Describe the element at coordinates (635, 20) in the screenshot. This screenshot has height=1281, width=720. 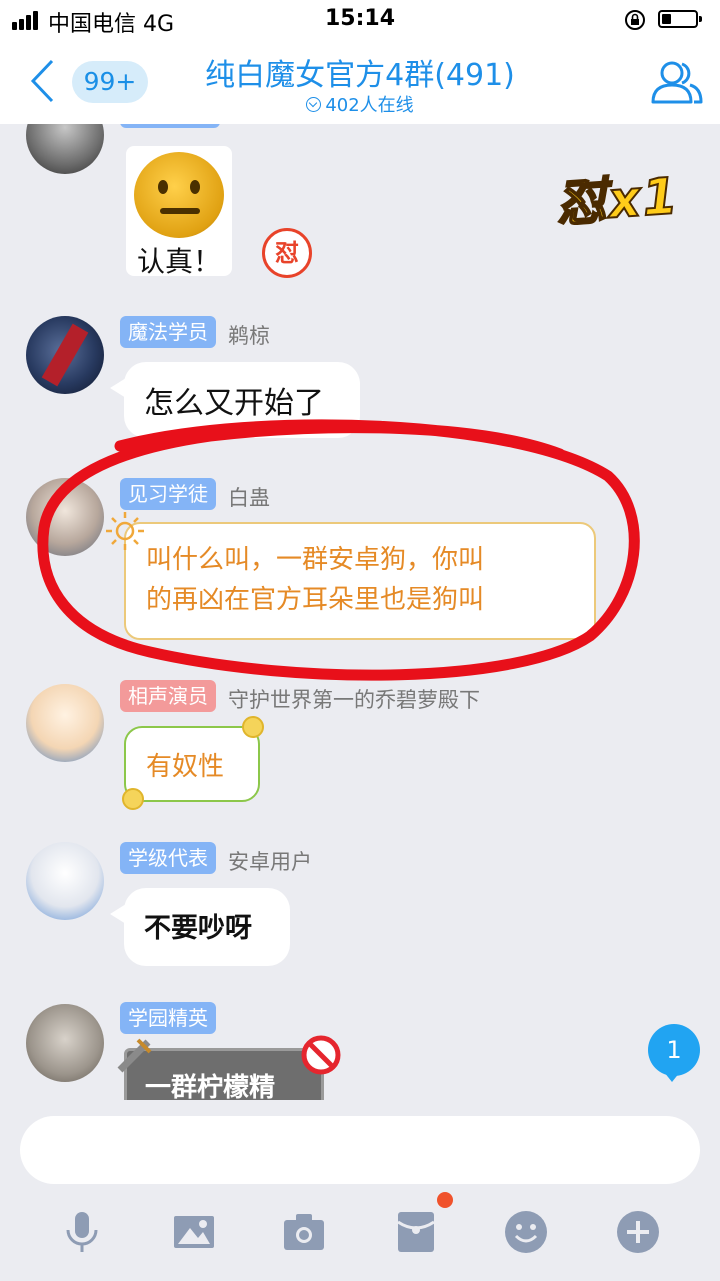
I see `rotation-lock-icon` at that location.